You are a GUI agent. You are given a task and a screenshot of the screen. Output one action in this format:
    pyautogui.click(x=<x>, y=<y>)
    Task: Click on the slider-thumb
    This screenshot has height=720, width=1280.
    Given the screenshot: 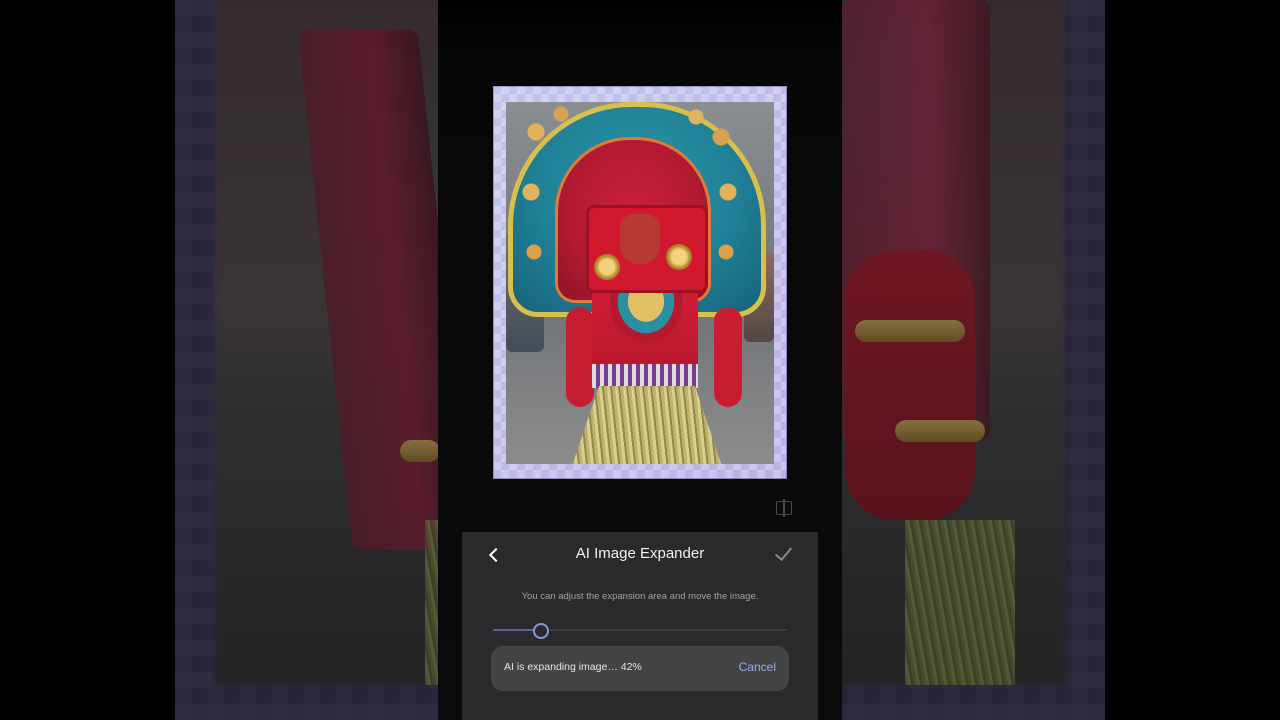 What is the action you would take?
    pyautogui.click(x=541, y=631)
    